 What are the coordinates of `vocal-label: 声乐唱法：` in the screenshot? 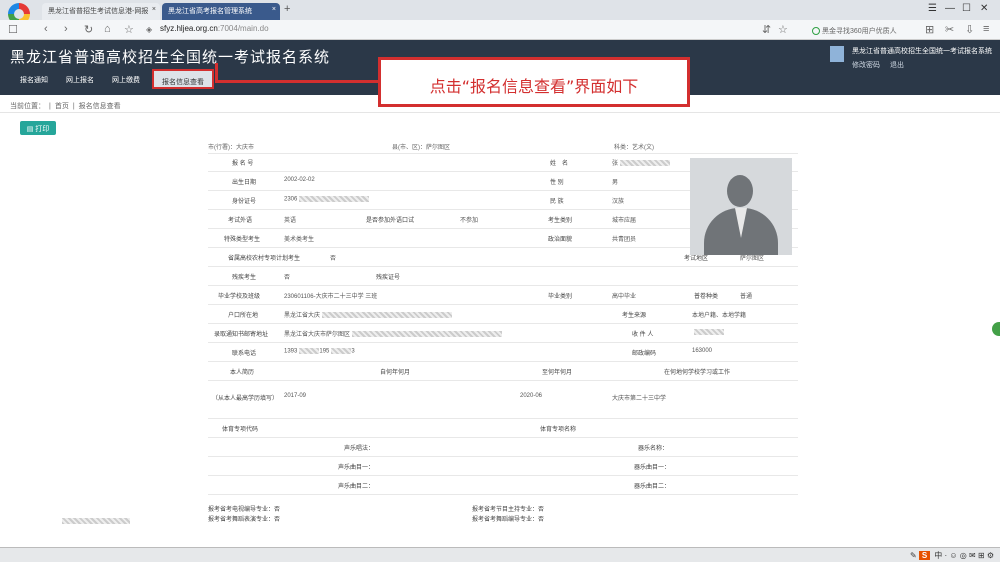 It's located at (359, 449).